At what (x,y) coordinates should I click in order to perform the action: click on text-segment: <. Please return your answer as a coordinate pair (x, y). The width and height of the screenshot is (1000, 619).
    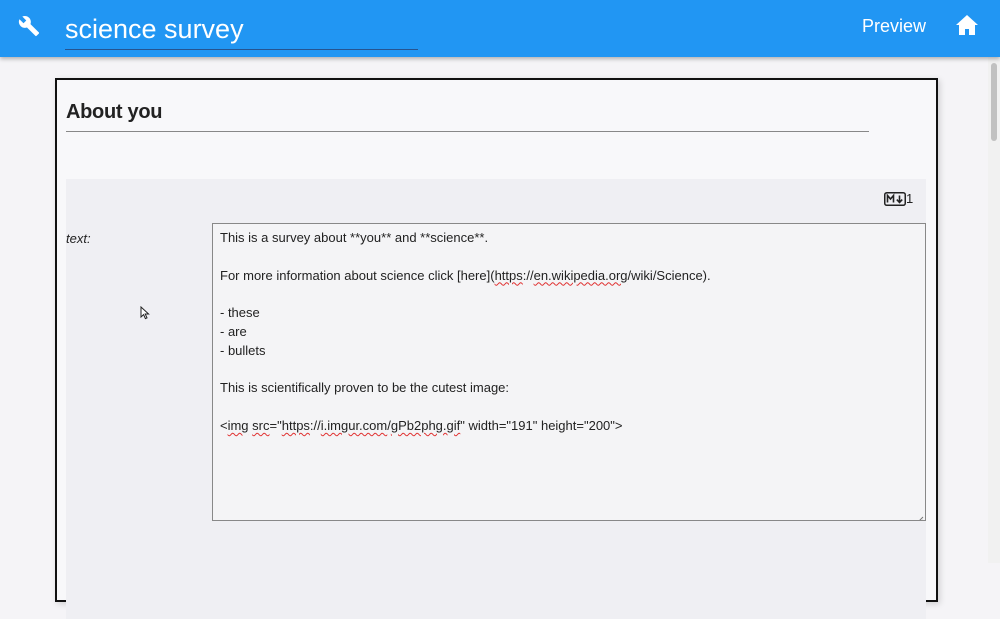
    Looking at the image, I should click on (224, 425).